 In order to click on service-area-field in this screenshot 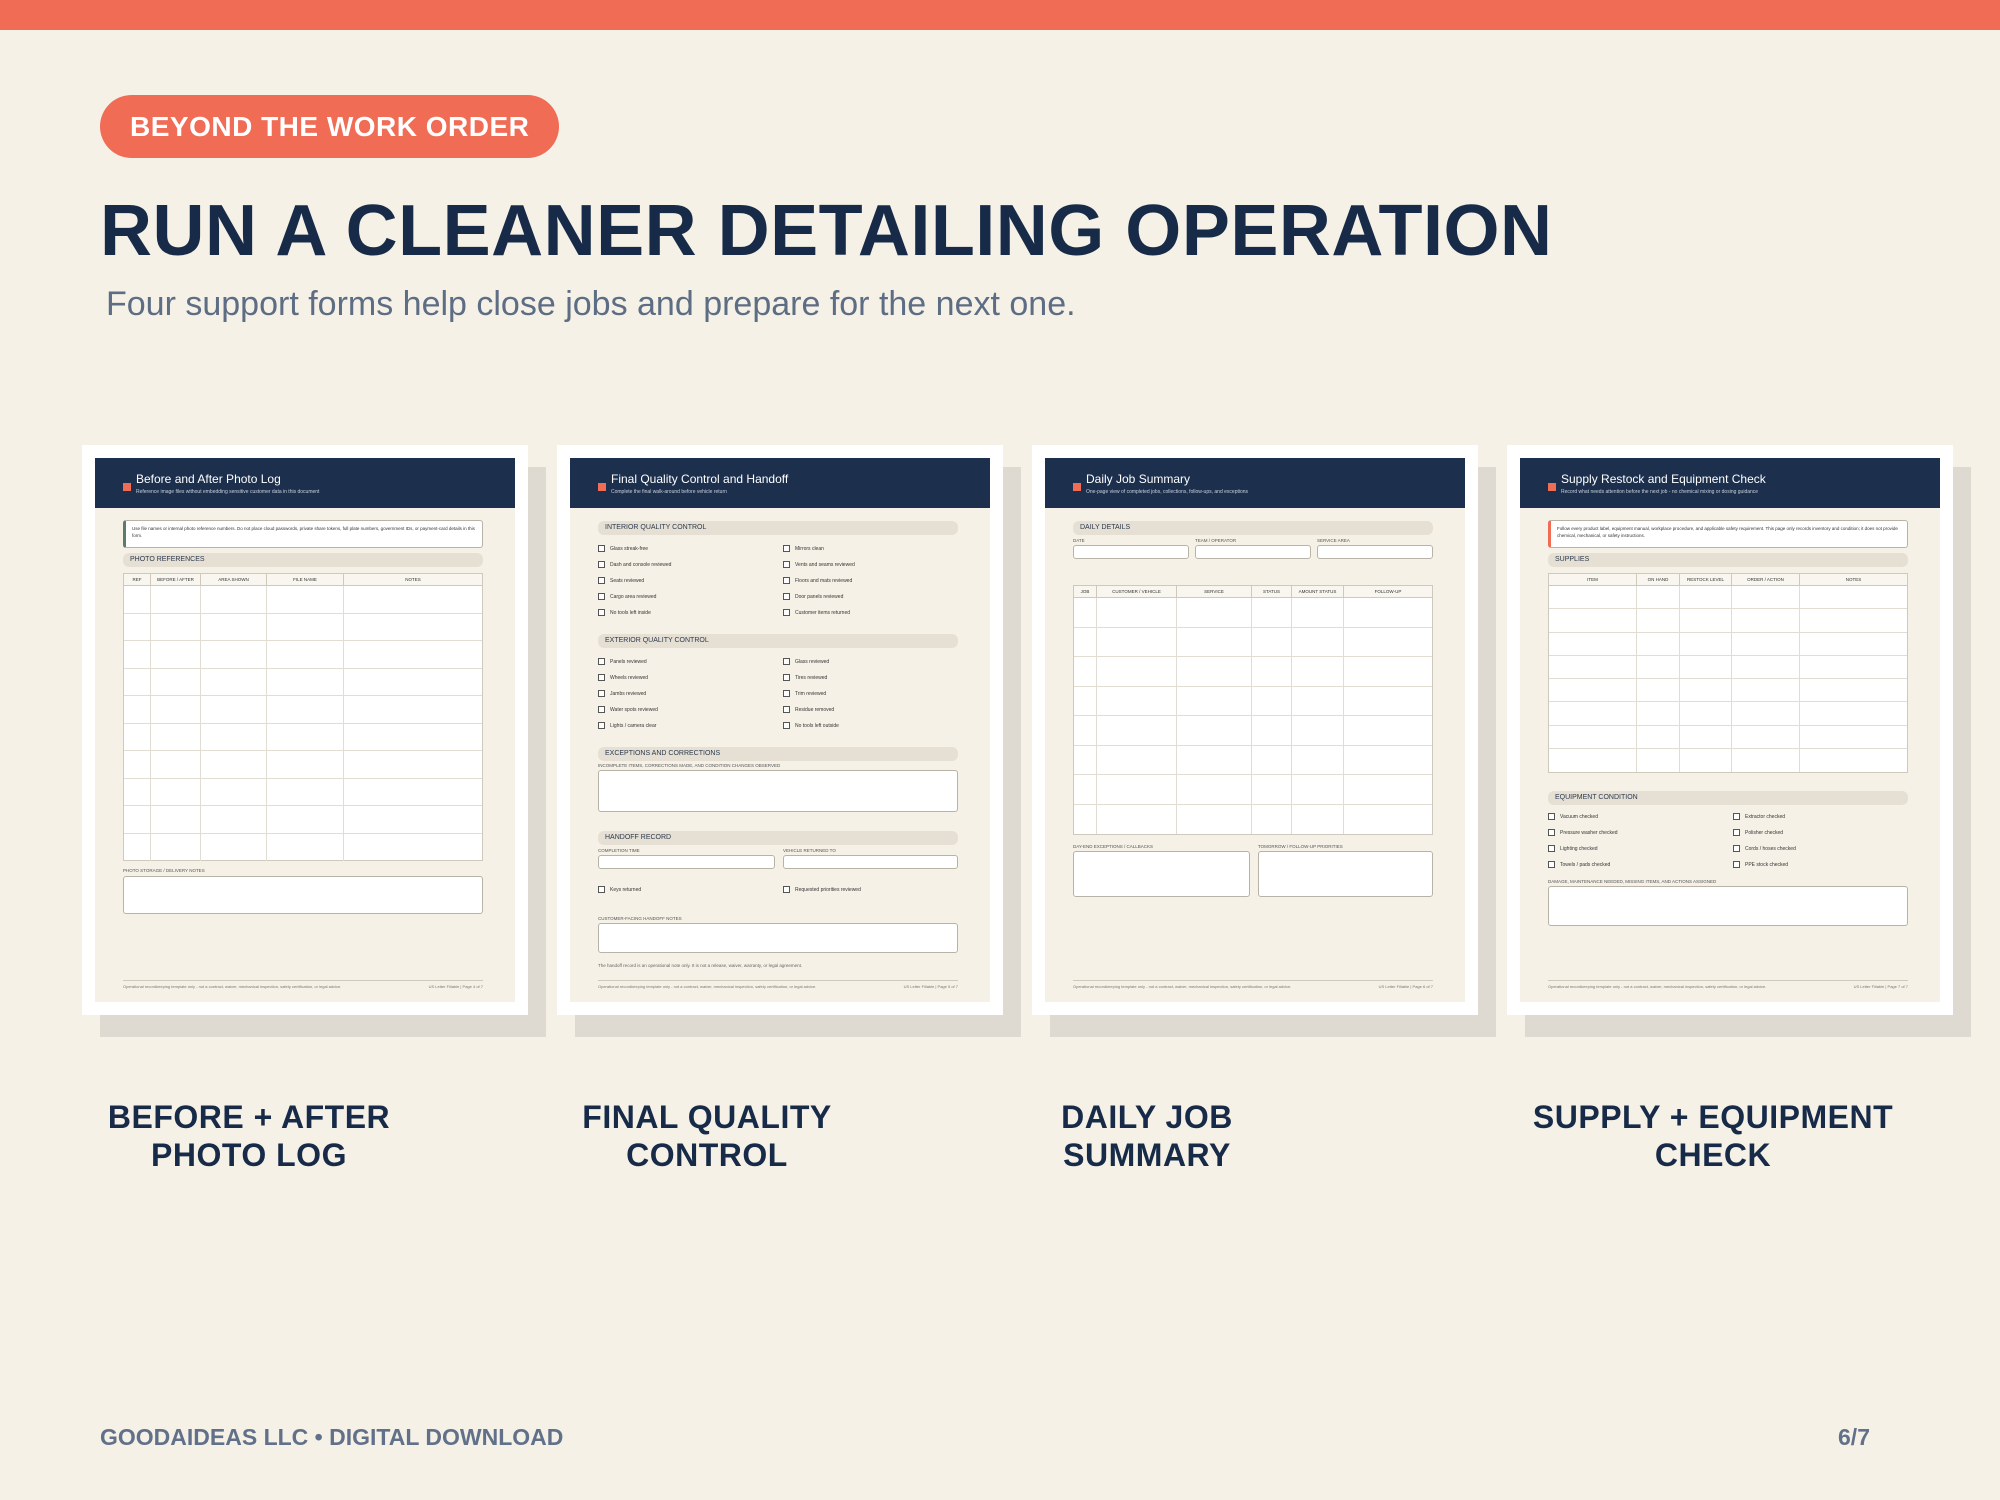, I will do `click(1375, 552)`.